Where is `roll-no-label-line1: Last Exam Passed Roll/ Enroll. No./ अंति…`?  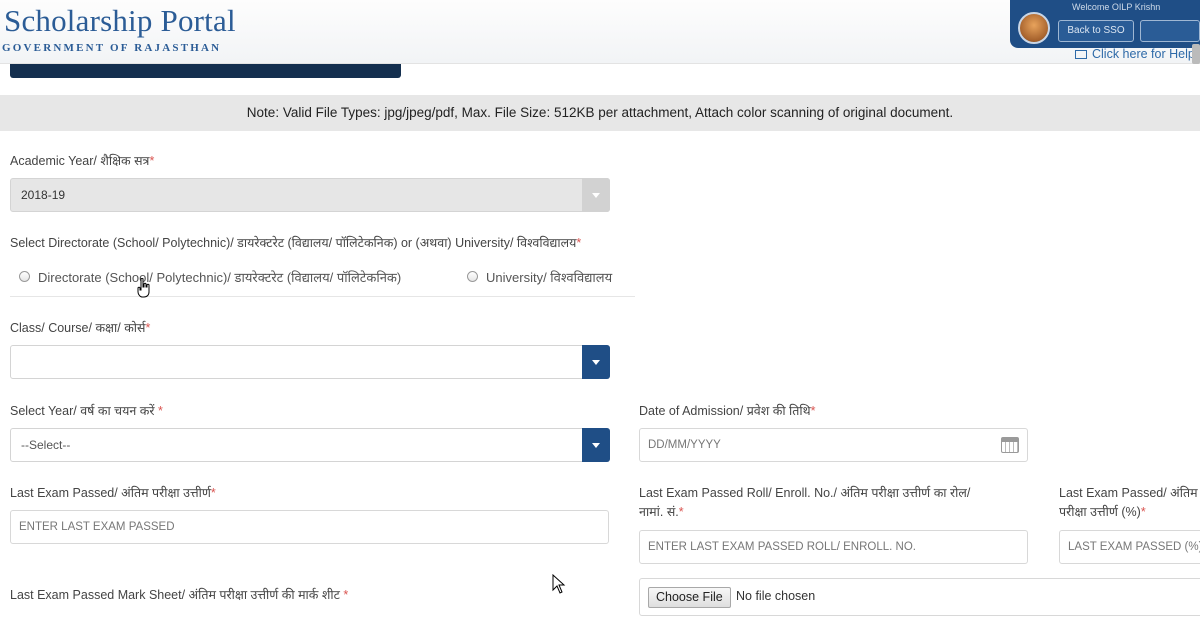 roll-no-label-line1: Last Exam Passed Roll/ Enroll. No./ अंति… is located at coordinates (805, 493).